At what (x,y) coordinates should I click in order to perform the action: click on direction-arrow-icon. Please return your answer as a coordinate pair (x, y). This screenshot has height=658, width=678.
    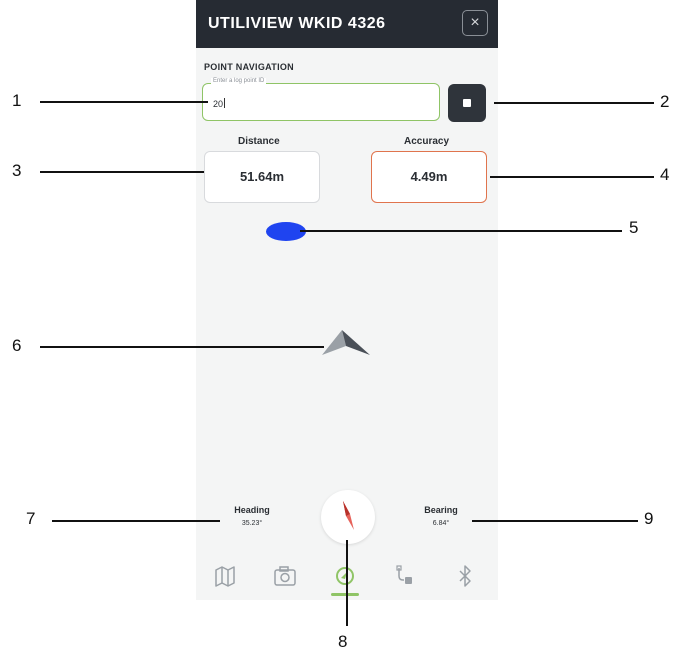
    Looking at the image, I should click on (346, 342).